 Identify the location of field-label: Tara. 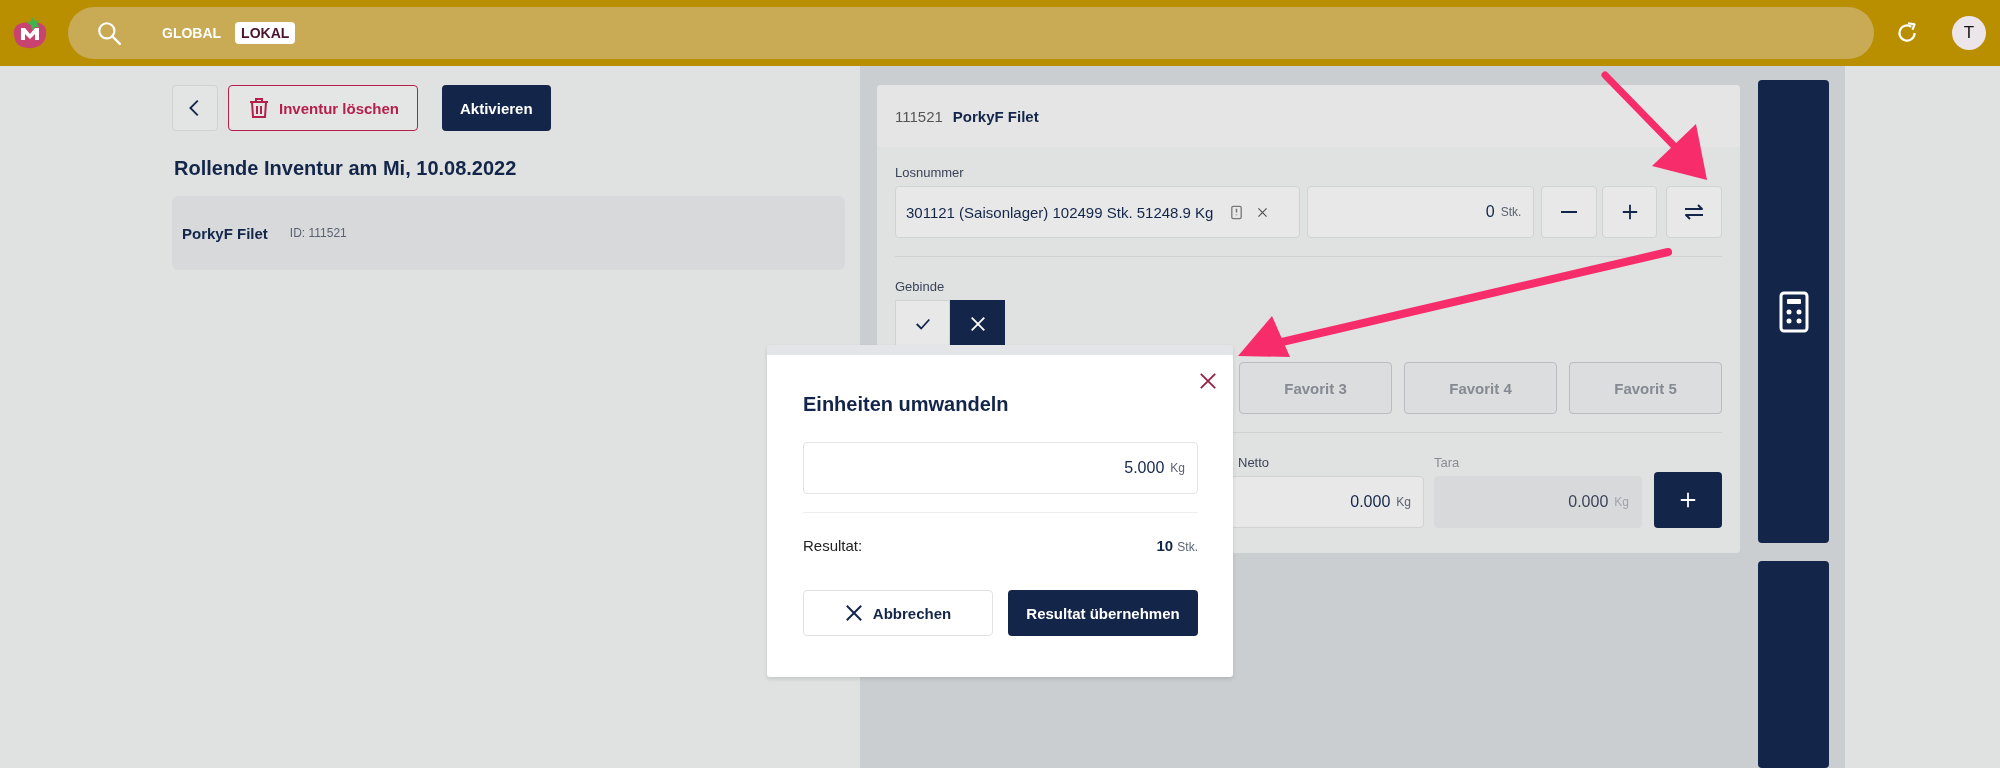
(1447, 462).